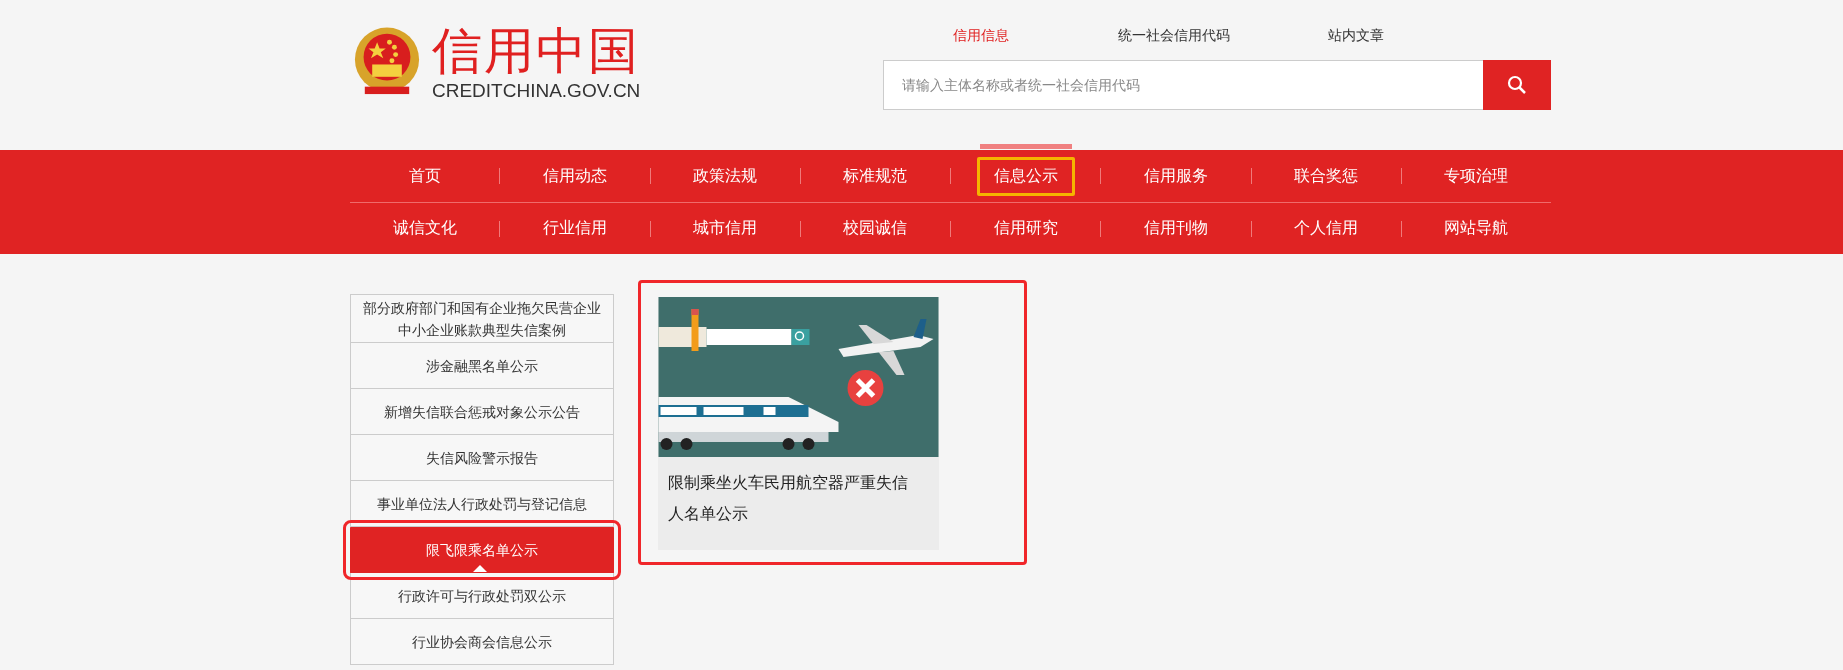  What do you see at coordinates (482, 504) in the screenshot?
I see `sidebar-item: 事业单位法人行政处罚与登记信息` at bounding box center [482, 504].